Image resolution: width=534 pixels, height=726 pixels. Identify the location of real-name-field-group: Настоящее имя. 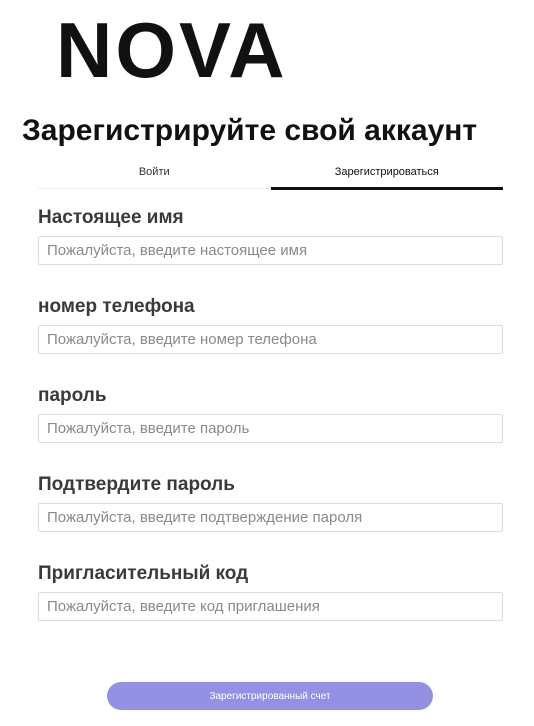
(270, 244).